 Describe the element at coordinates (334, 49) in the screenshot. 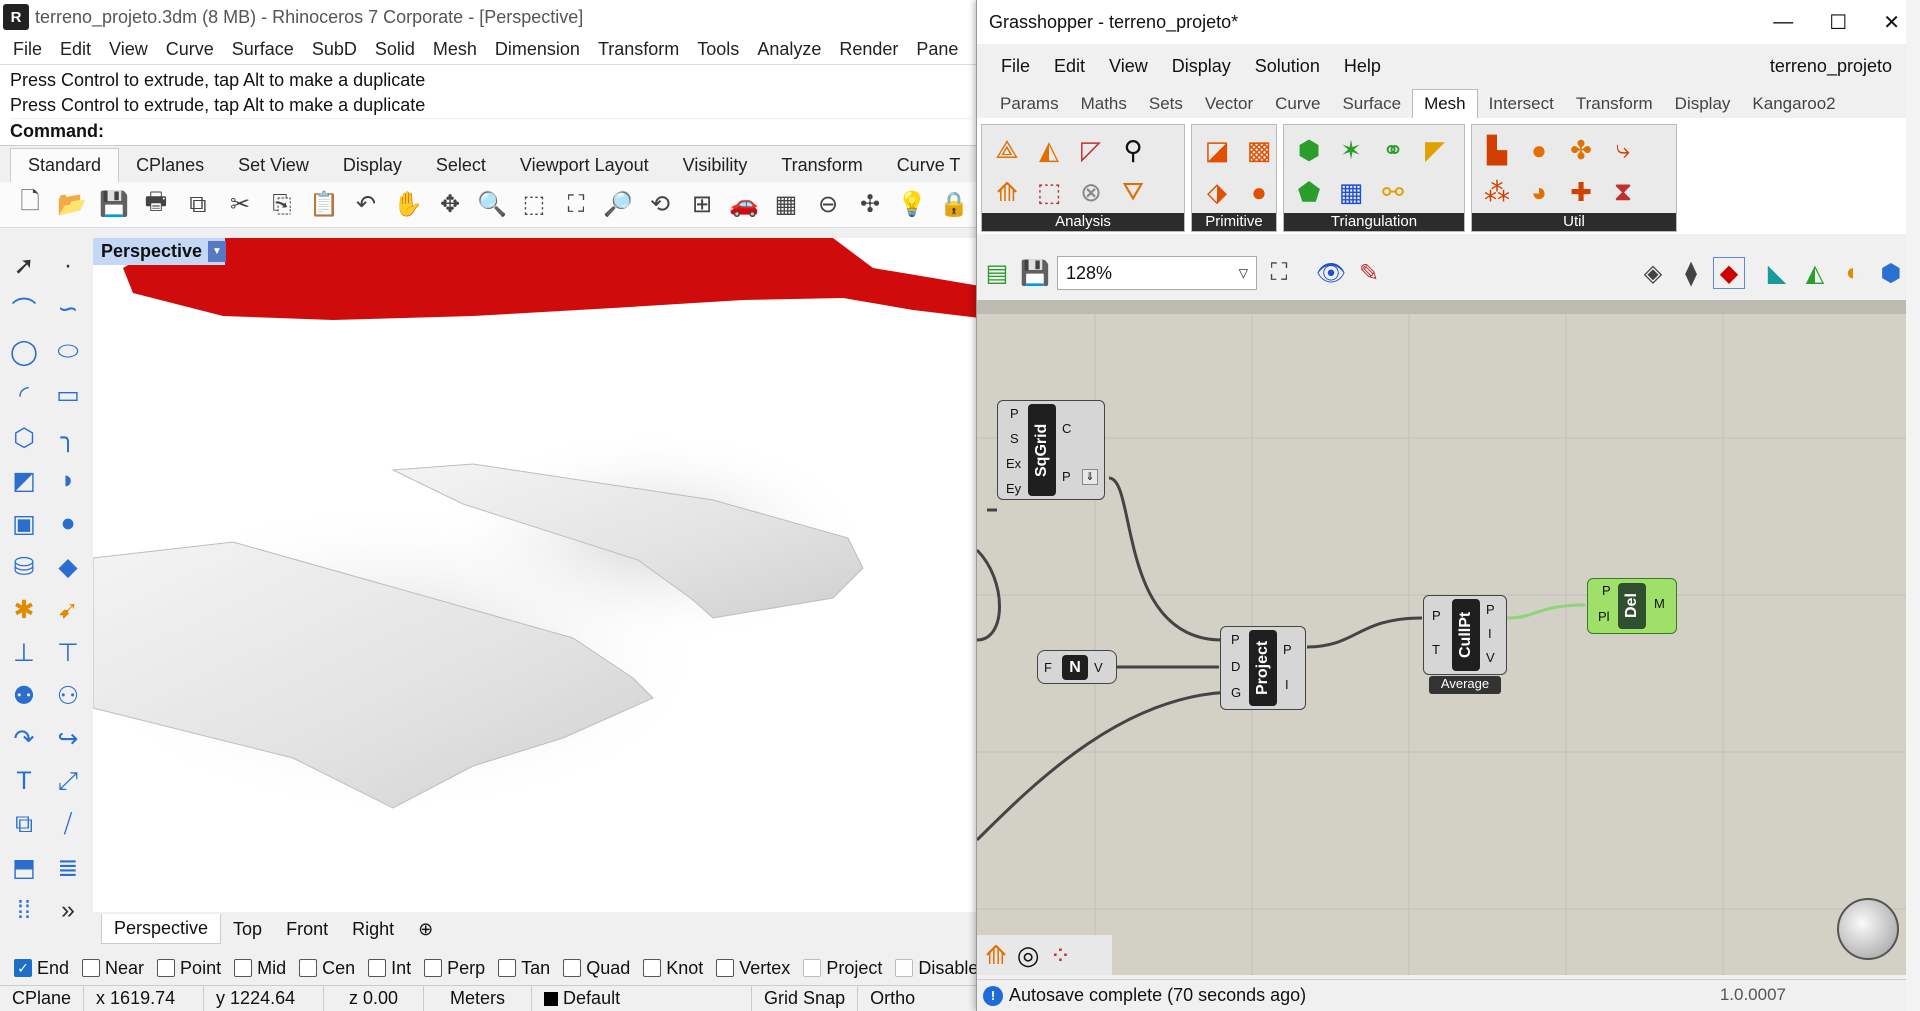

I see `menu-item-subd: SubD` at that location.